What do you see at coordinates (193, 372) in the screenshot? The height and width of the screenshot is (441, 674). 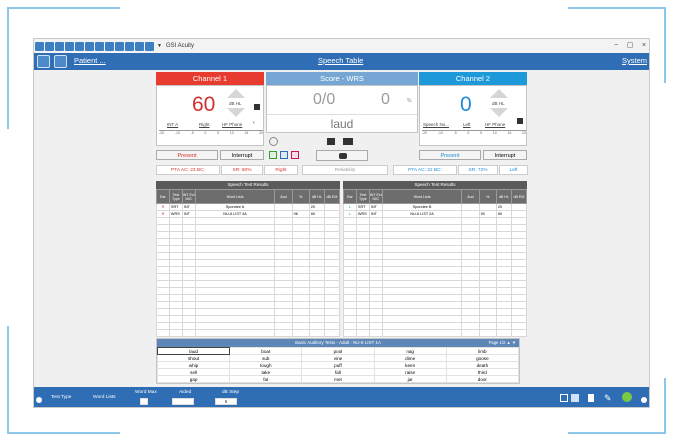 I see `word-cell: sell` at bounding box center [193, 372].